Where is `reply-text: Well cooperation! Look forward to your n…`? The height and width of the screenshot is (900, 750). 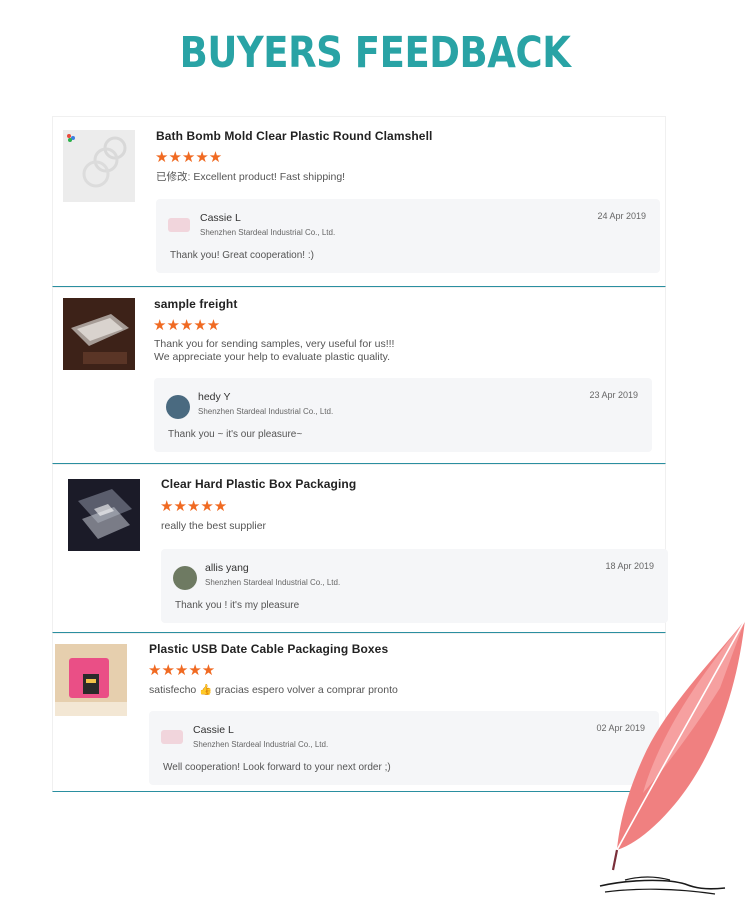
reply-text: Well cooperation! Look forward to your n… is located at coordinates (277, 767).